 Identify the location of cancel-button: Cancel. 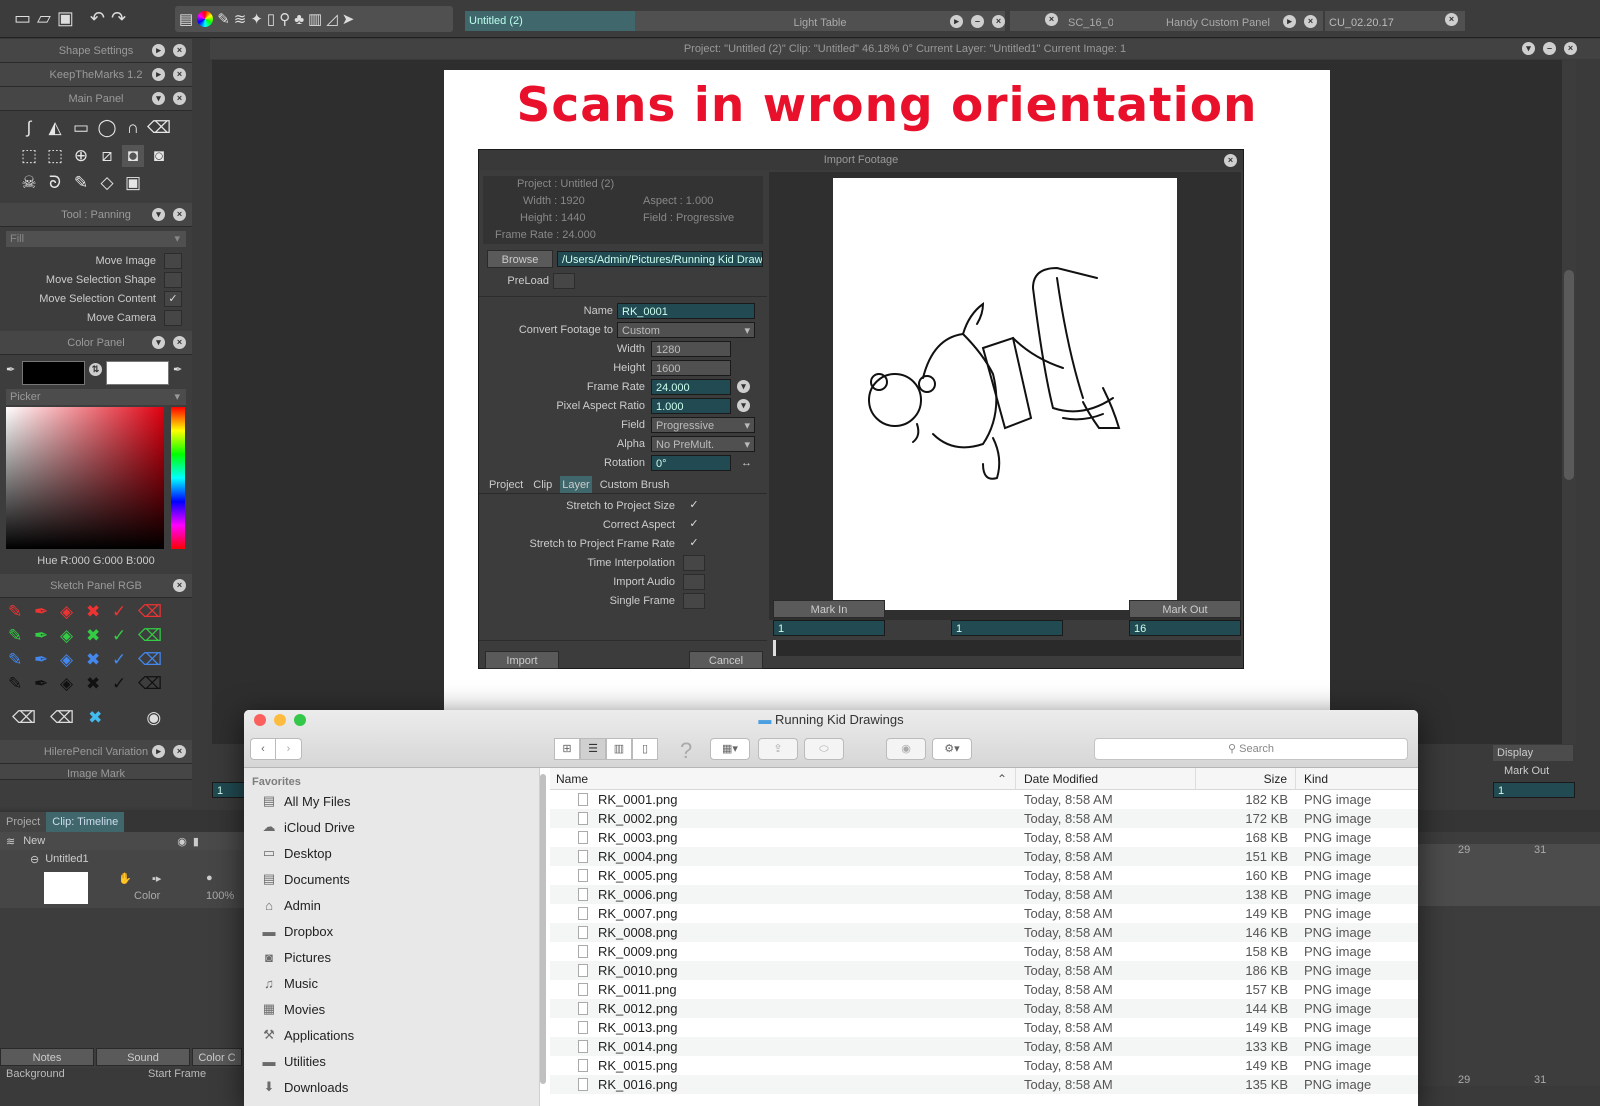
(726, 660).